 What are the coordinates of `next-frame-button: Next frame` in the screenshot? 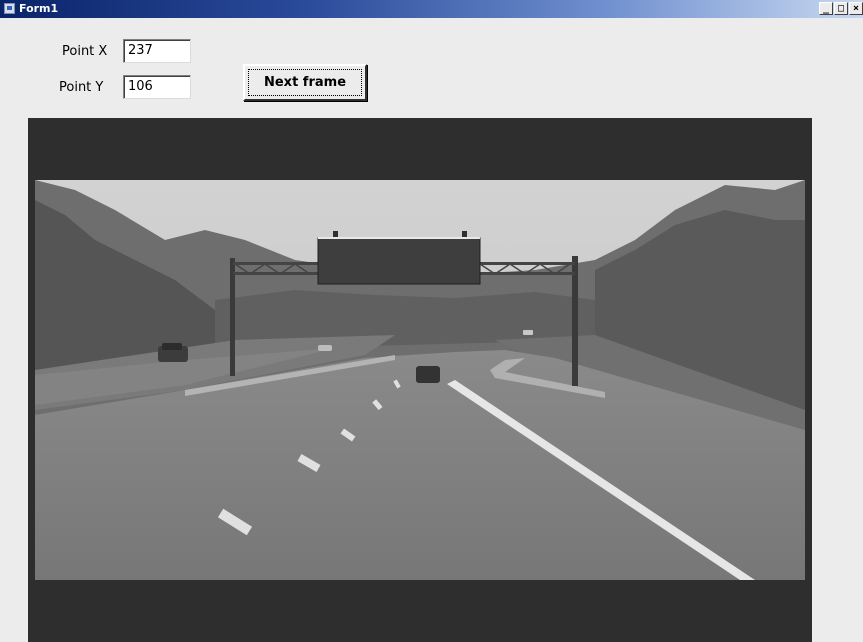 It's located at (305, 82).